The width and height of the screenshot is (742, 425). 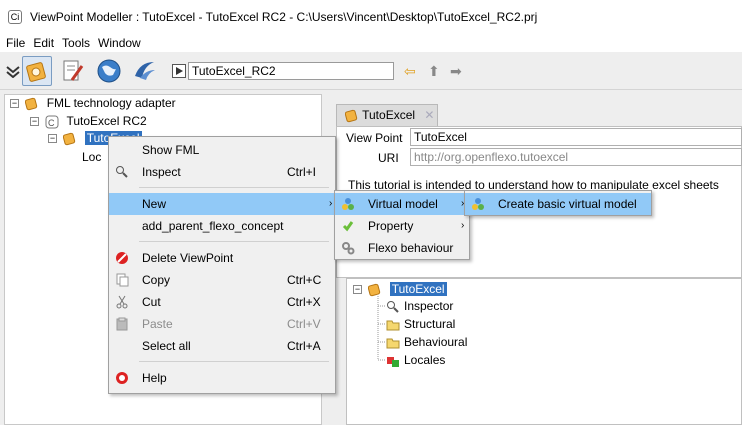 I want to click on menu-window: Window, so click(x=119, y=43).